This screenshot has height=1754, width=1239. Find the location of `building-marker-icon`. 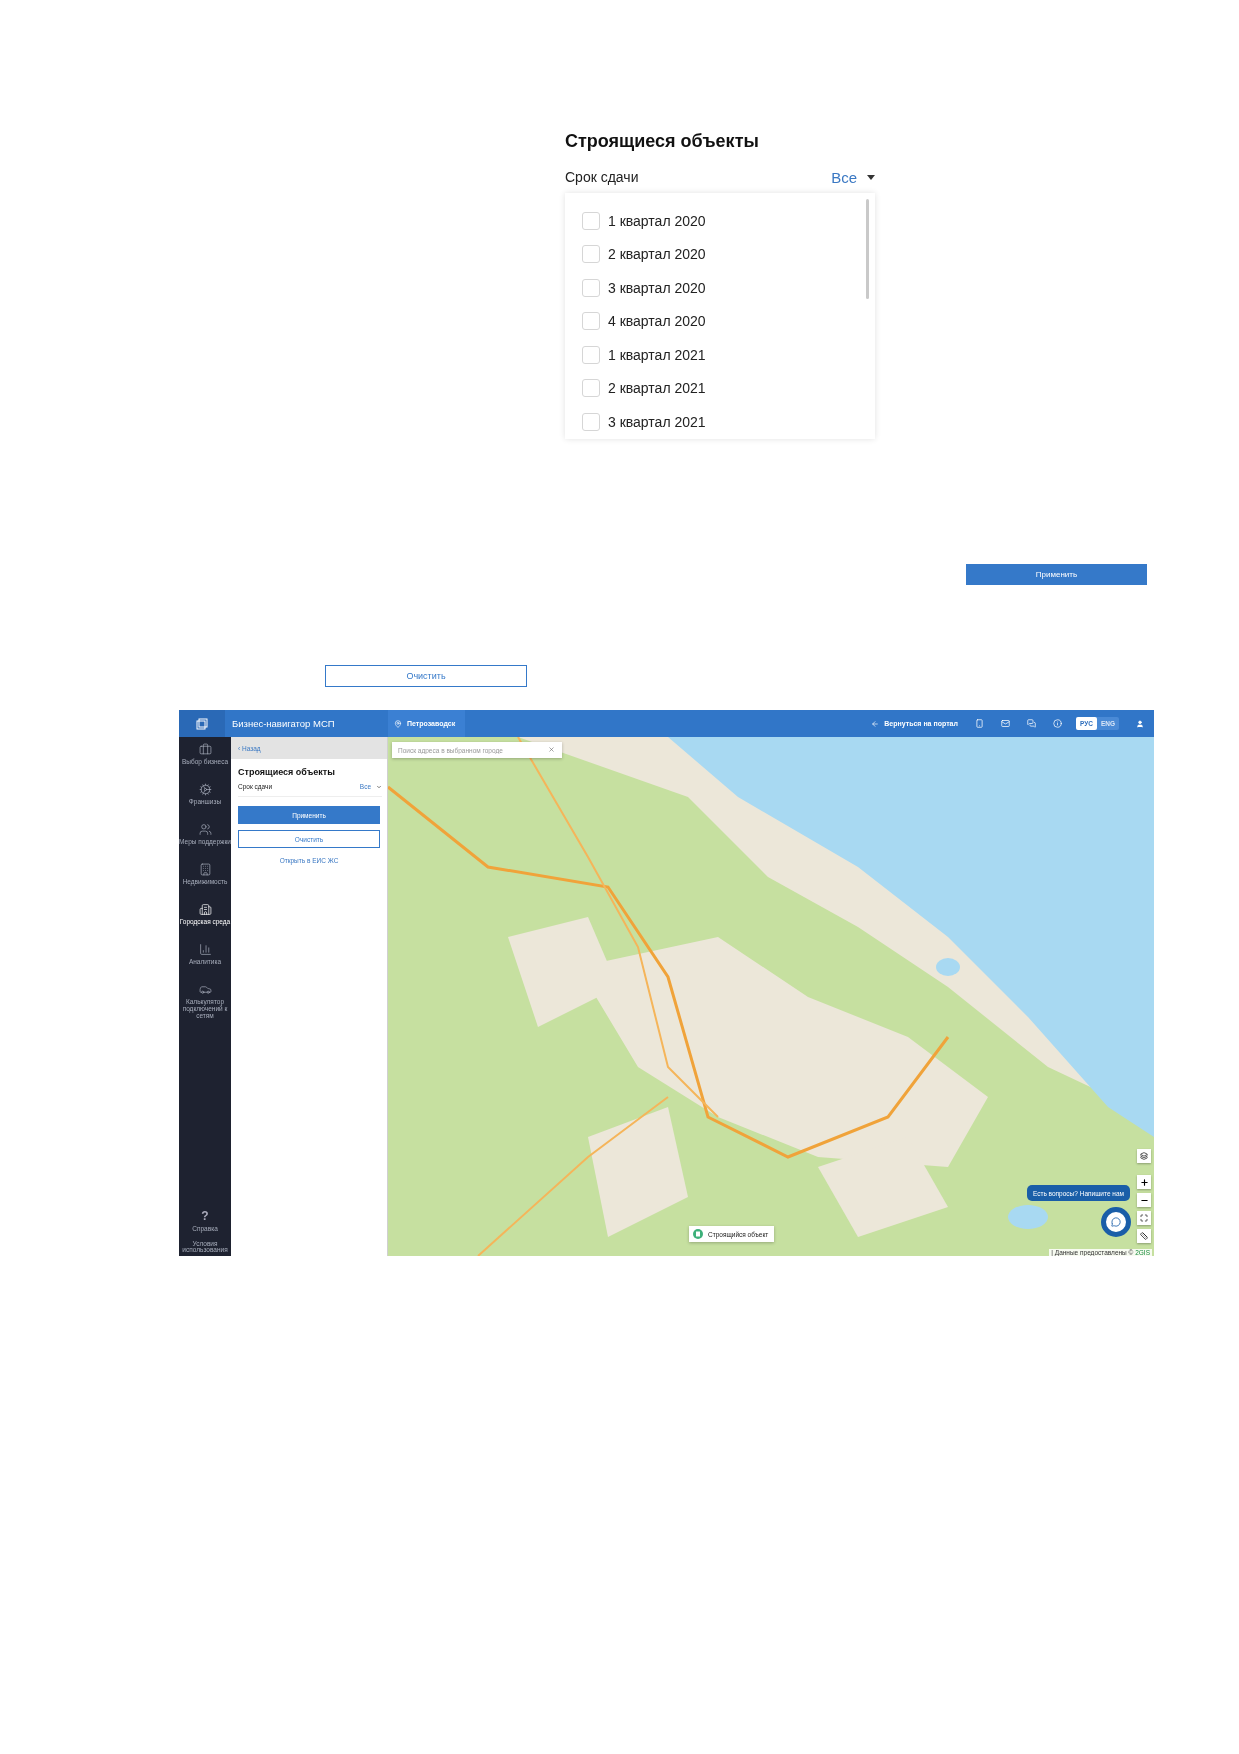

building-marker-icon is located at coordinates (698, 1234).